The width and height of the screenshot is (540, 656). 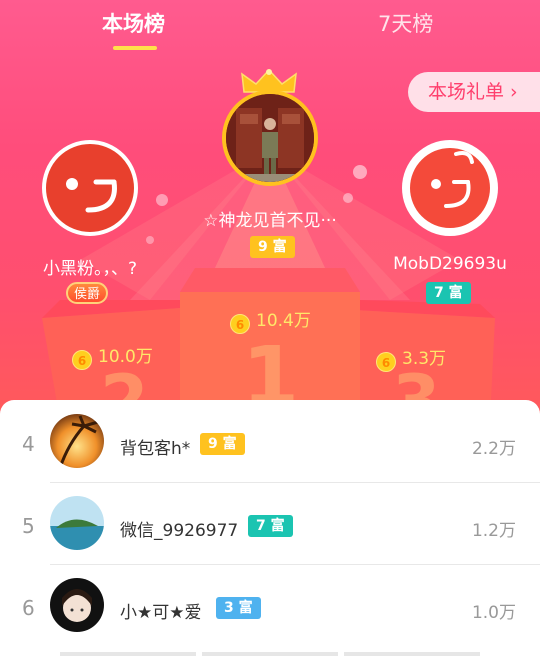 What do you see at coordinates (514, 92) in the screenshot?
I see `chevron-right-icon: ›` at bounding box center [514, 92].